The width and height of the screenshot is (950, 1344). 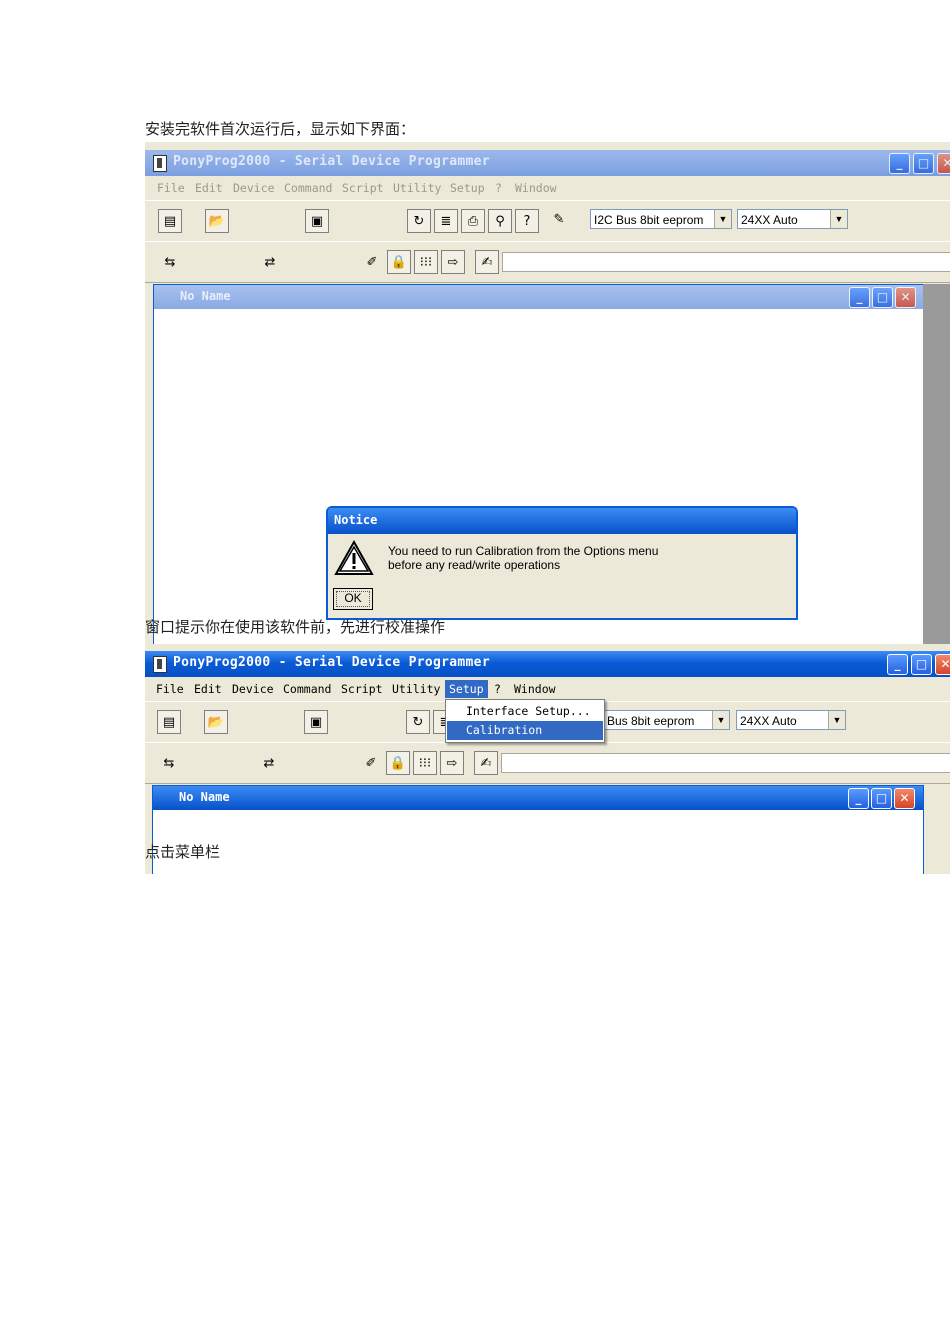 What do you see at coordinates (446, 221) in the screenshot?
I see `edit-icon: ≣` at bounding box center [446, 221].